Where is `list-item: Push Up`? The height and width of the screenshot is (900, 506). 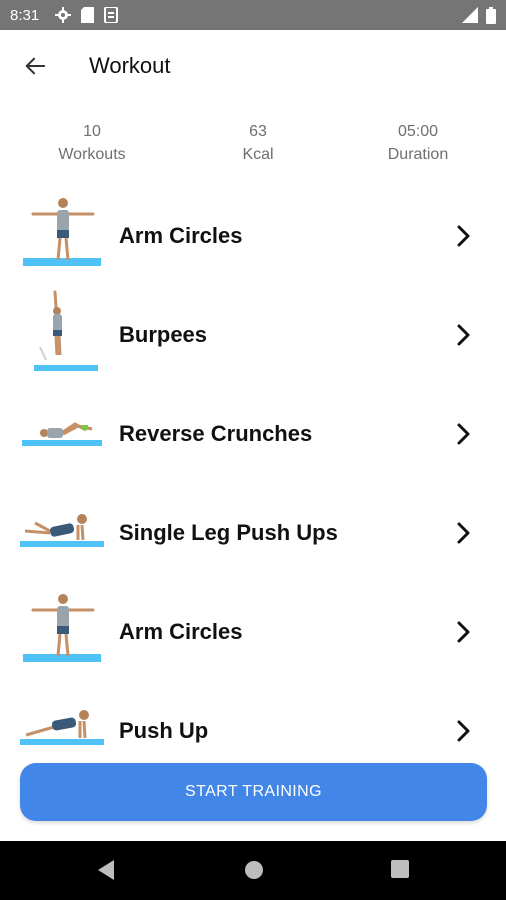 list-item: Push Up is located at coordinates (253, 716).